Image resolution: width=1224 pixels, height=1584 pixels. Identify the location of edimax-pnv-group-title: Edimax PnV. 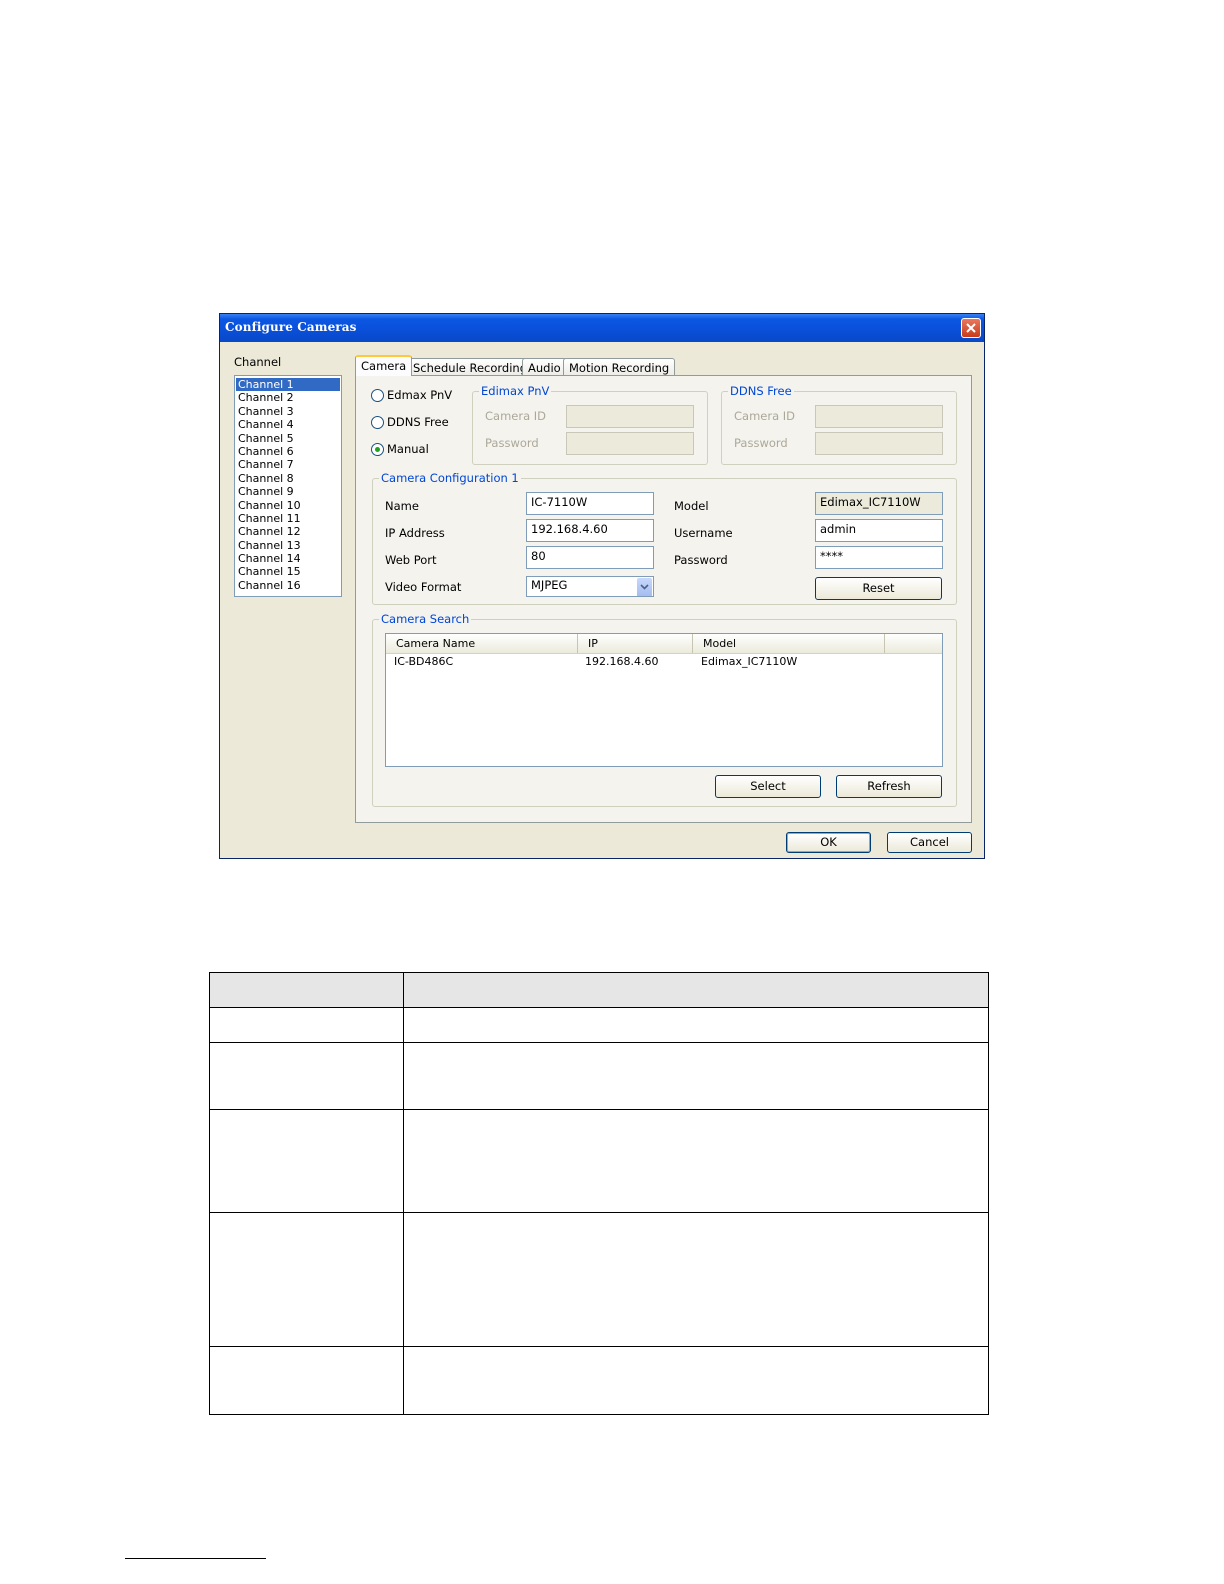
(515, 391).